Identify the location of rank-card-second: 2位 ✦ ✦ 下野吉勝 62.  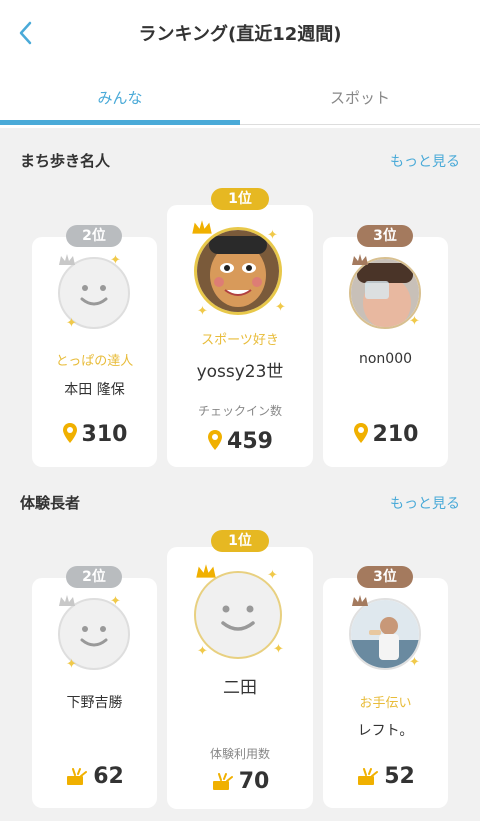
(94, 687).